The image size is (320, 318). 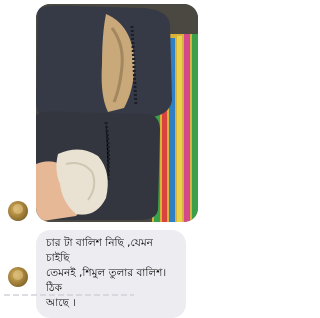 I want to click on next-message-preview, so click(x=69, y=295).